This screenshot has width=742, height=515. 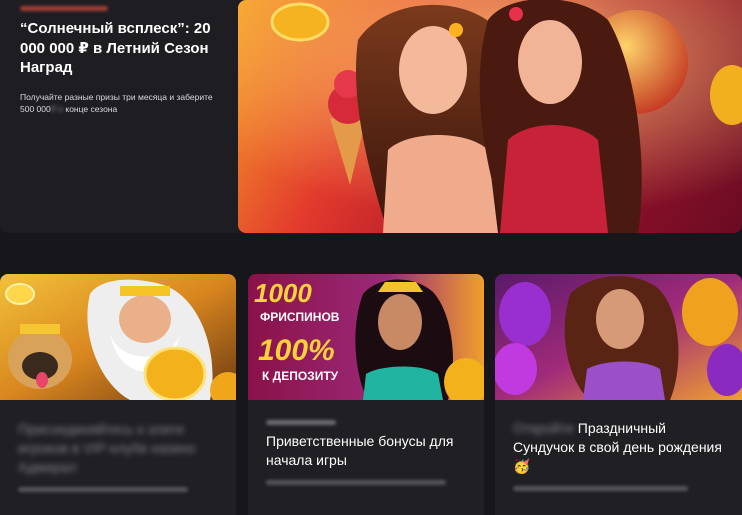 I want to click on card-banner-image: 1000 ФРИСПИНОВ 100% К ДЕПОЗИТУ, so click(x=366, y=337).